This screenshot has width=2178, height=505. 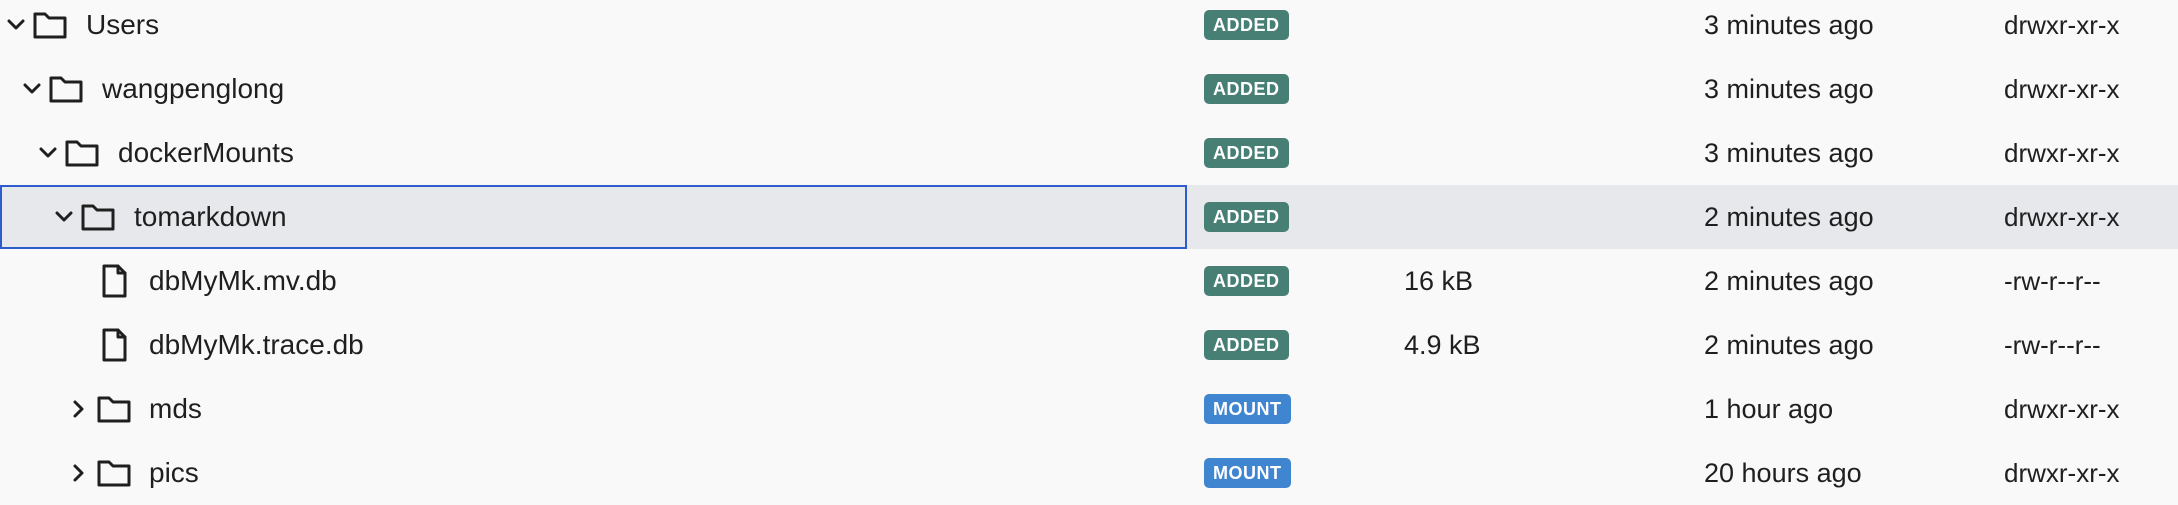 What do you see at coordinates (175, 408) in the screenshot?
I see `tree-item-name: mds` at bounding box center [175, 408].